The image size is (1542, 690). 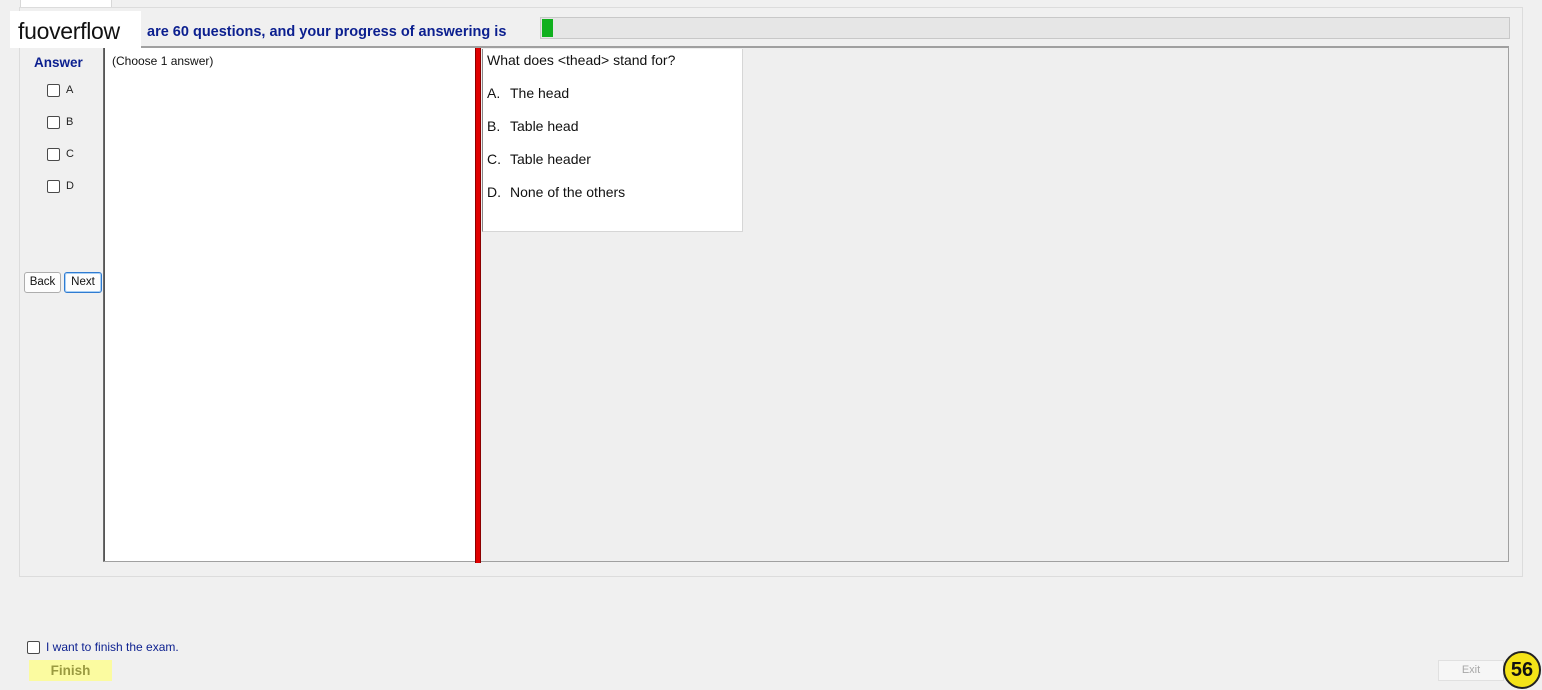 I want to click on choose-instruction: (Choose 1 answer), so click(x=163, y=61).